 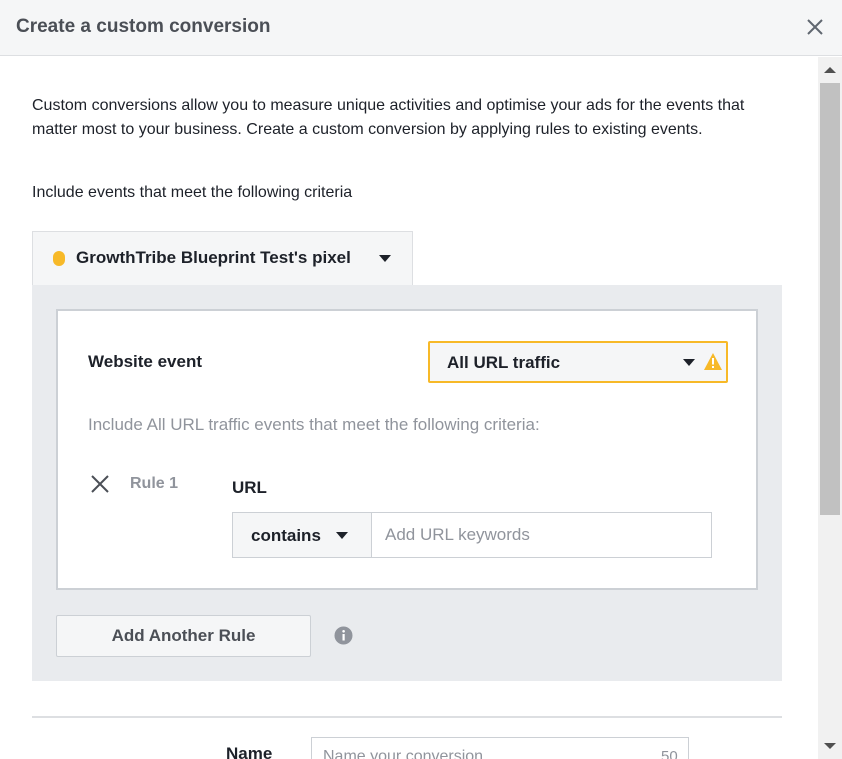 What do you see at coordinates (407, 717) in the screenshot?
I see `section-divider` at bounding box center [407, 717].